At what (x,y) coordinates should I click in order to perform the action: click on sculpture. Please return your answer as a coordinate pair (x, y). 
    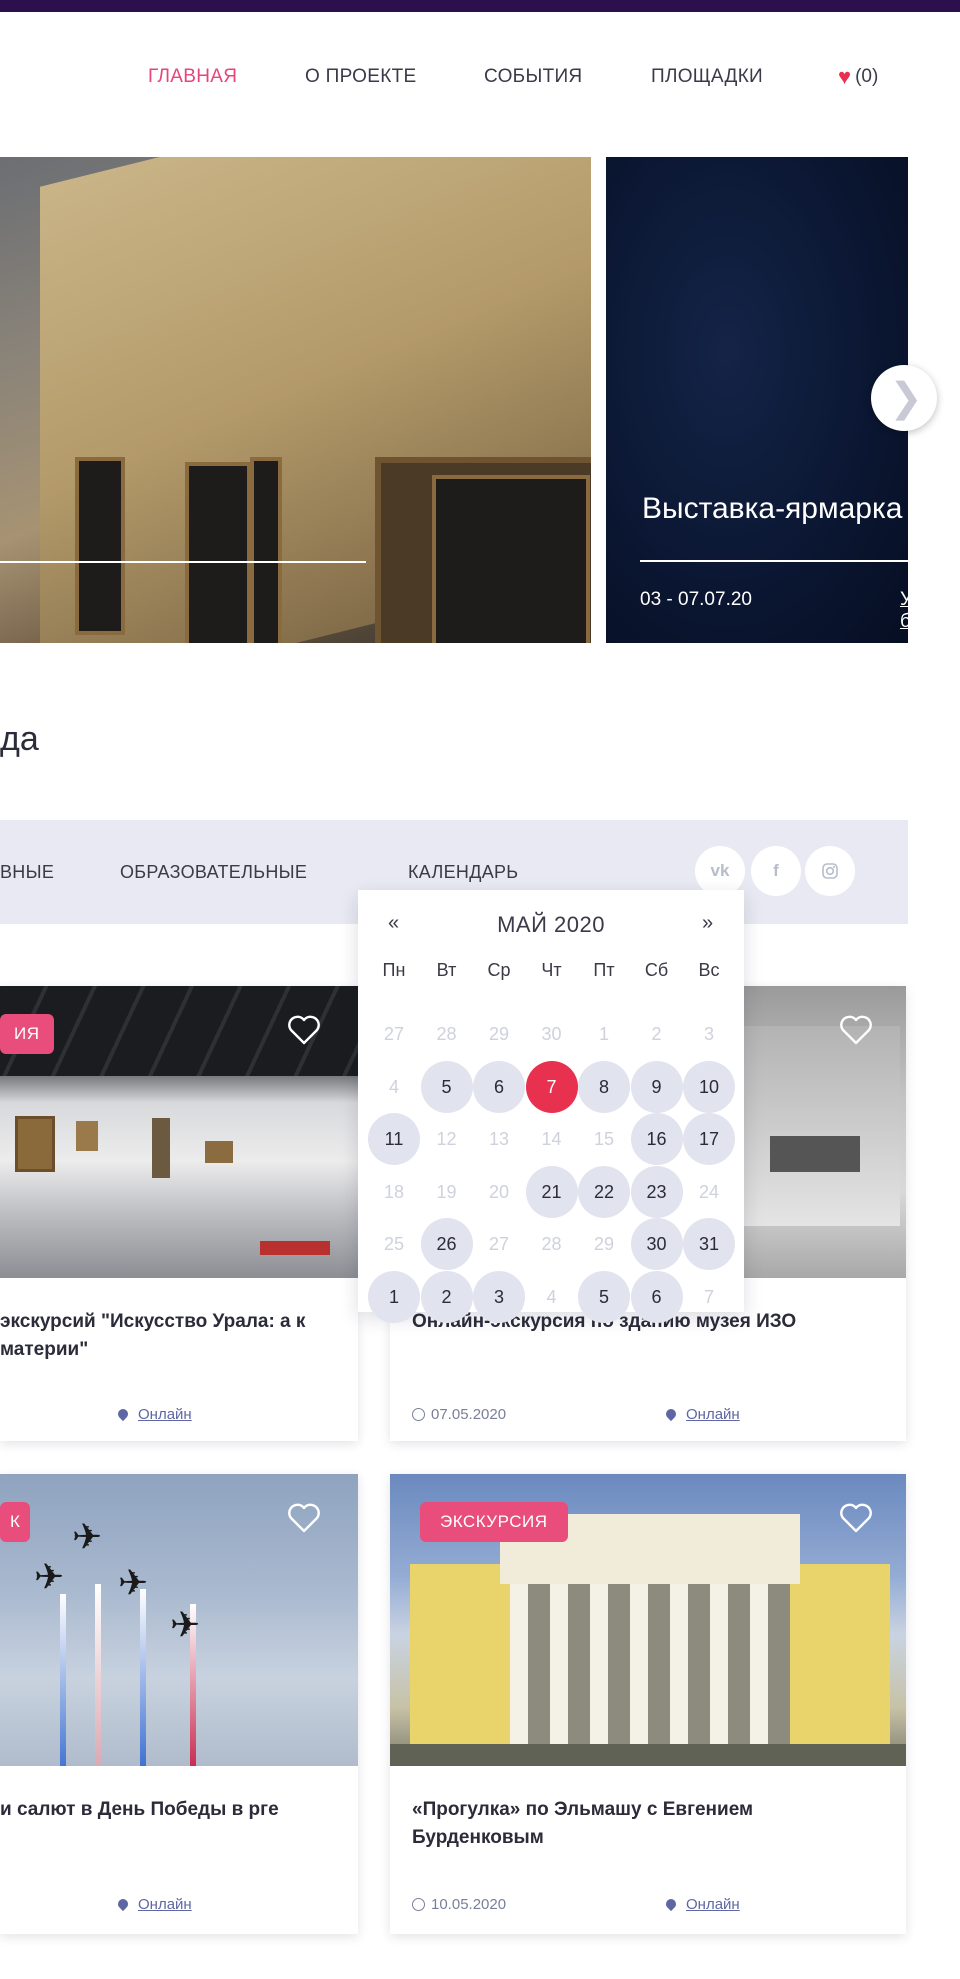
    Looking at the image, I should click on (295, 1248).